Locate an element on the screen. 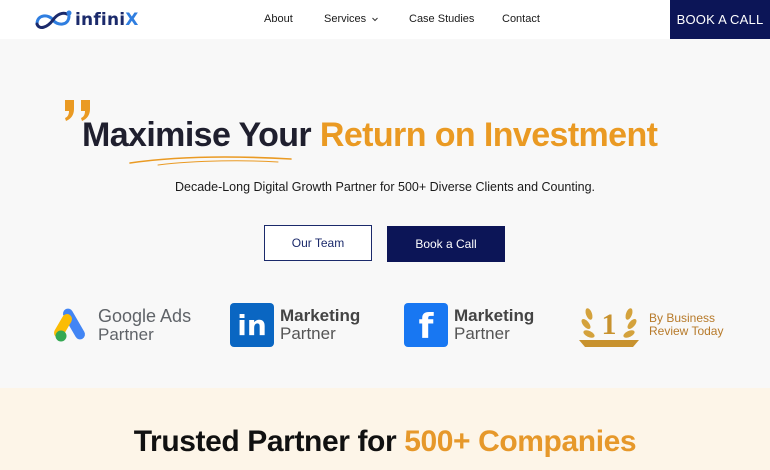 The width and height of the screenshot is (770, 470). logo: infiniX is located at coordinates (86, 20).